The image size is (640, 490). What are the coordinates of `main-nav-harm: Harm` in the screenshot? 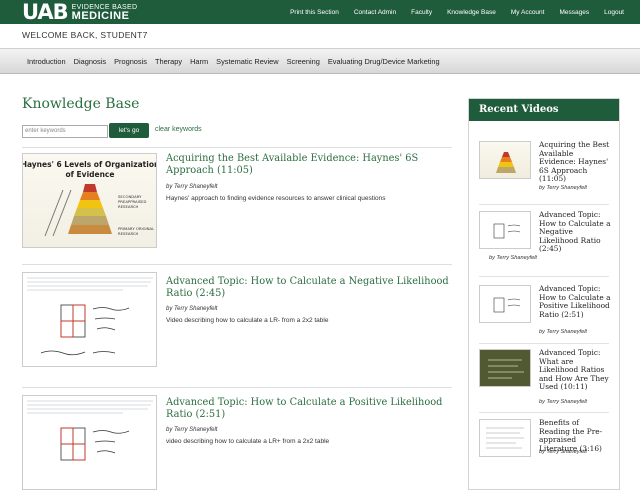 It's located at (199, 61).